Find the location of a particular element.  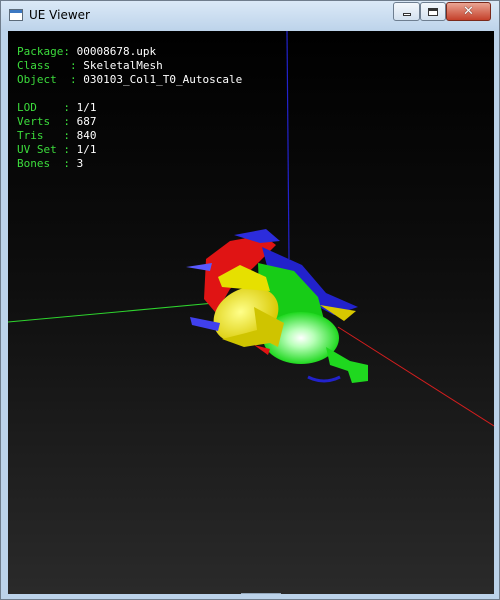

info-lod: LOD : 1/1 is located at coordinates (57, 107).